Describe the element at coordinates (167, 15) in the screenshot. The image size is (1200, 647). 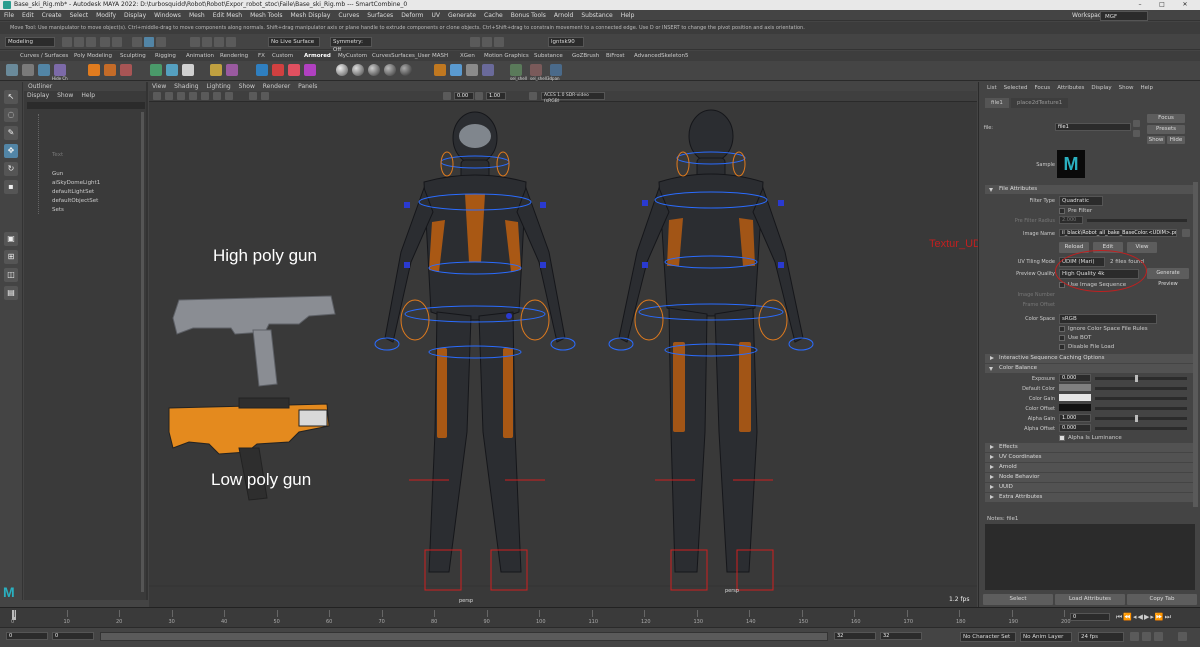
I see `menu-item: Windows` at that location.